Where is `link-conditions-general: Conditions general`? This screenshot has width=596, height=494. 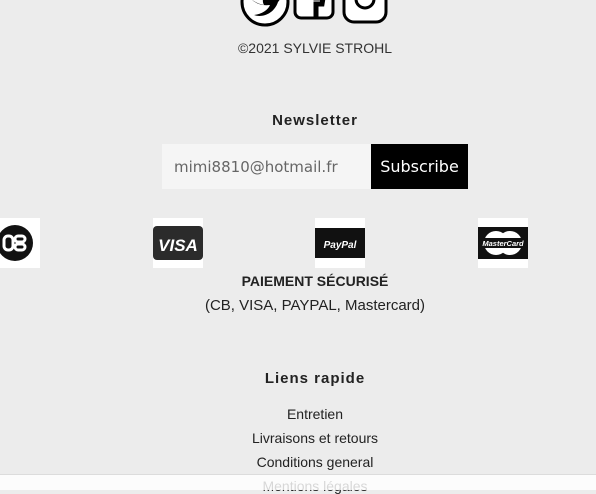 link-conditions-general: Conditions general is located at coordinates (298, 462).